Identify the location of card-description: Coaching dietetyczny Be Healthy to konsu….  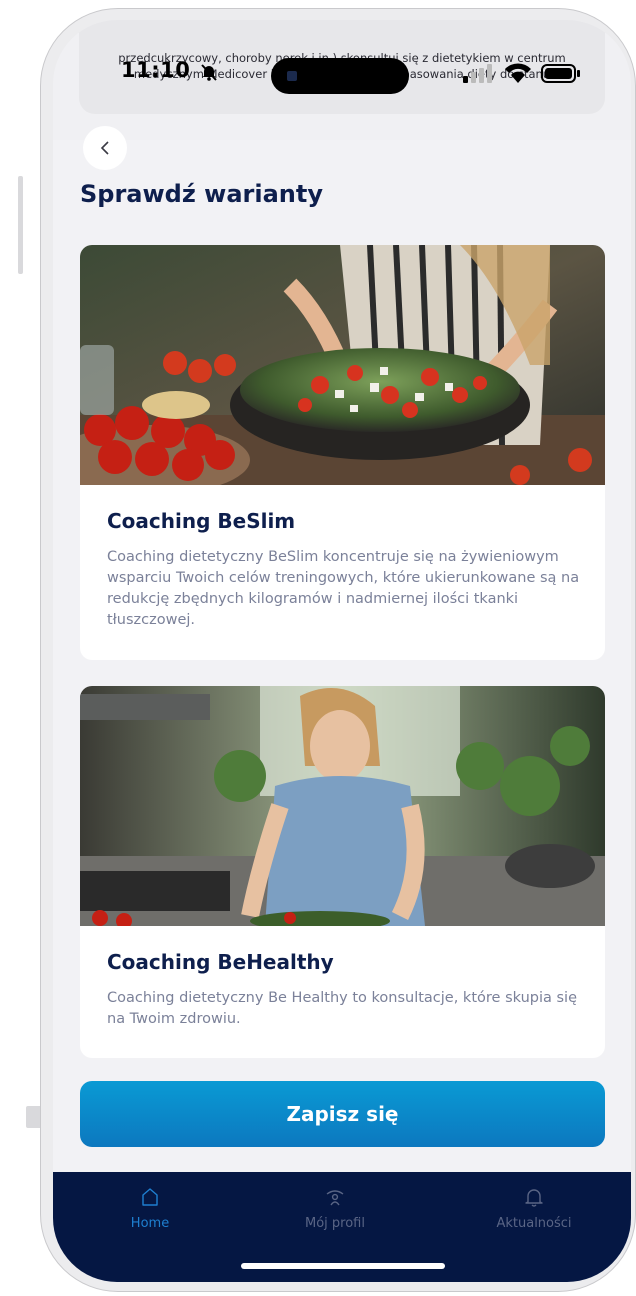
(342, 1008).